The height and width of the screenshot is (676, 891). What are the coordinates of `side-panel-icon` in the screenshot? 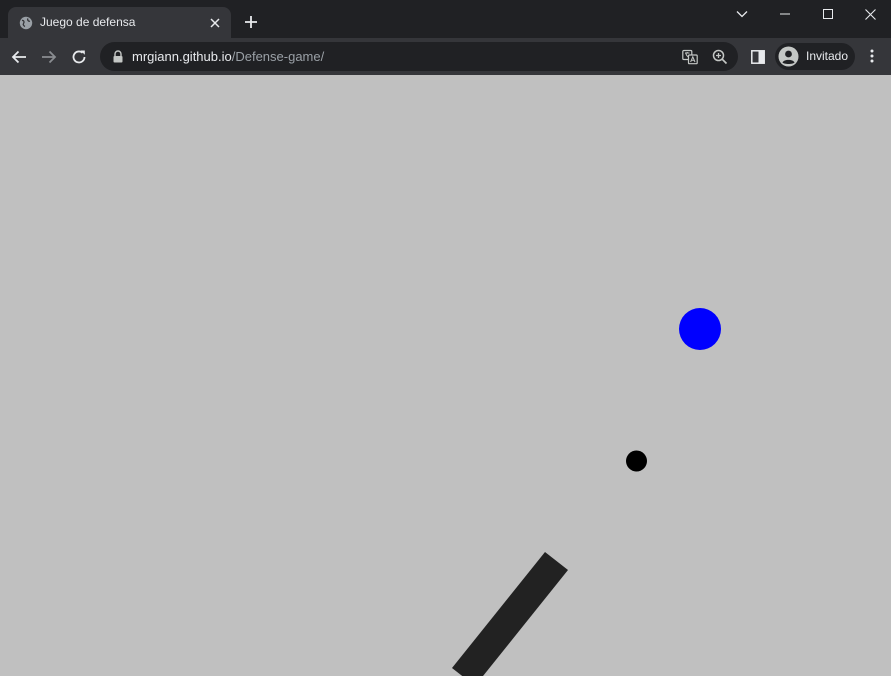 It's located at (758, 57).